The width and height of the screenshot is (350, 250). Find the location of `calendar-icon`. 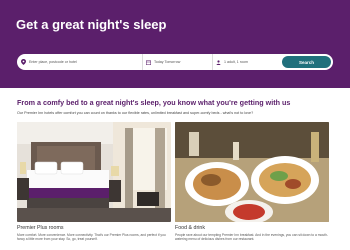

calendar-icon is located at coordinates (148, 62).